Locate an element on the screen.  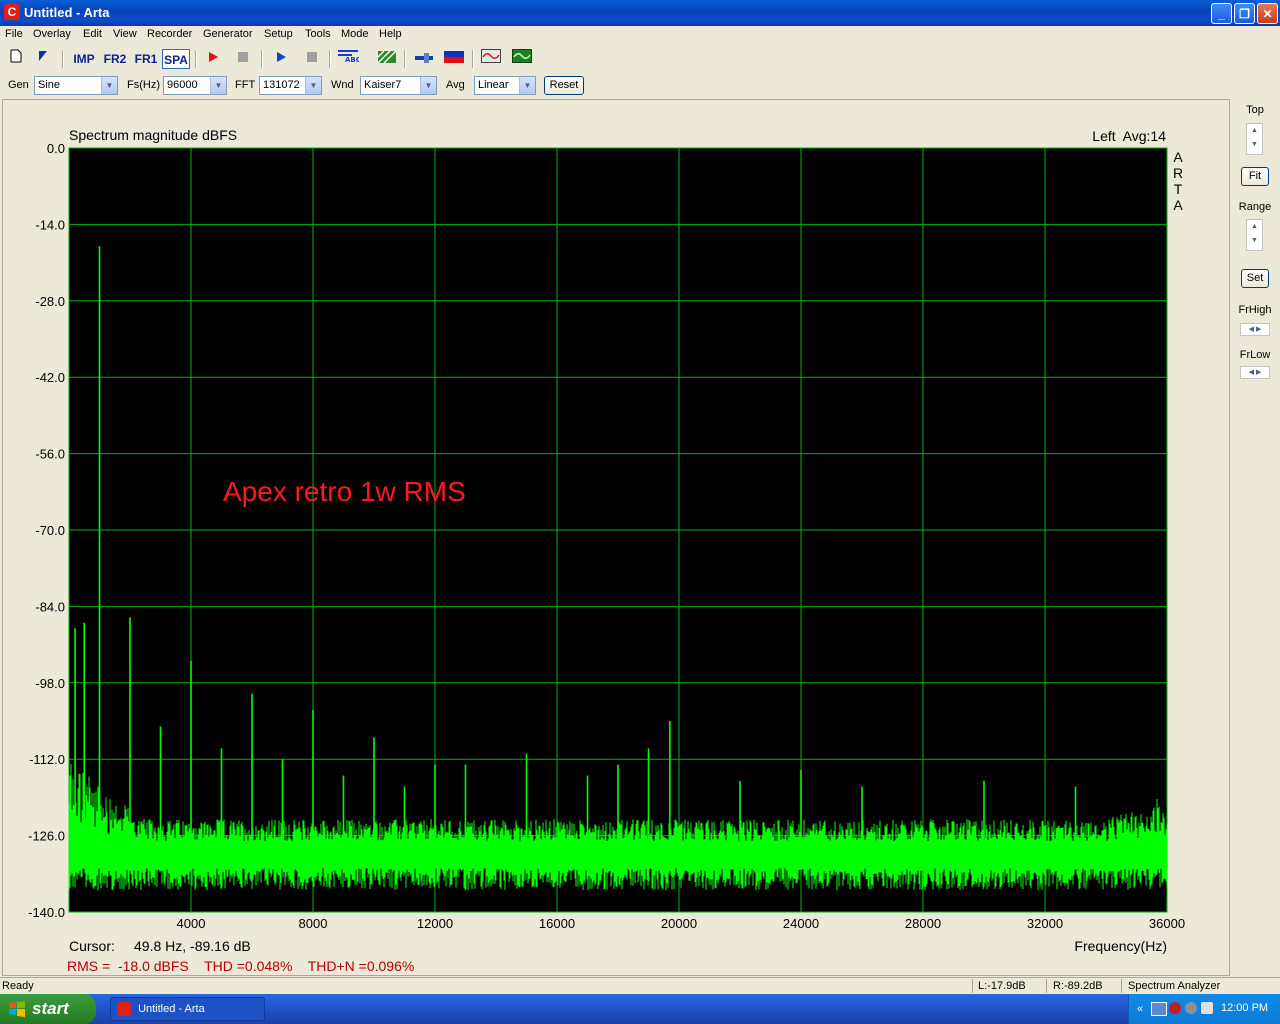
menu-setup: Setup is located at coordinates (278, 34).